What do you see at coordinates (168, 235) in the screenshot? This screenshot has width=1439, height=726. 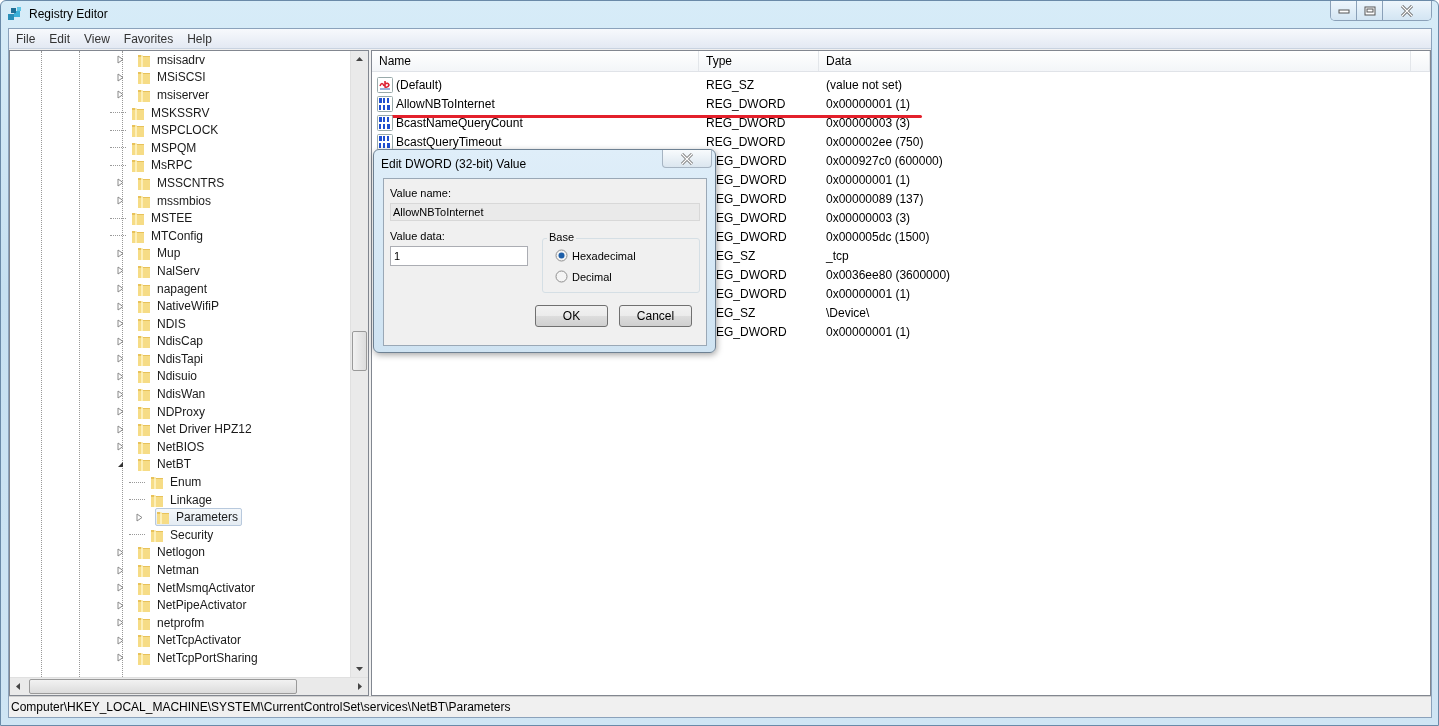 I see `tree-item: MTConfig` at bounding box center [168, 235].